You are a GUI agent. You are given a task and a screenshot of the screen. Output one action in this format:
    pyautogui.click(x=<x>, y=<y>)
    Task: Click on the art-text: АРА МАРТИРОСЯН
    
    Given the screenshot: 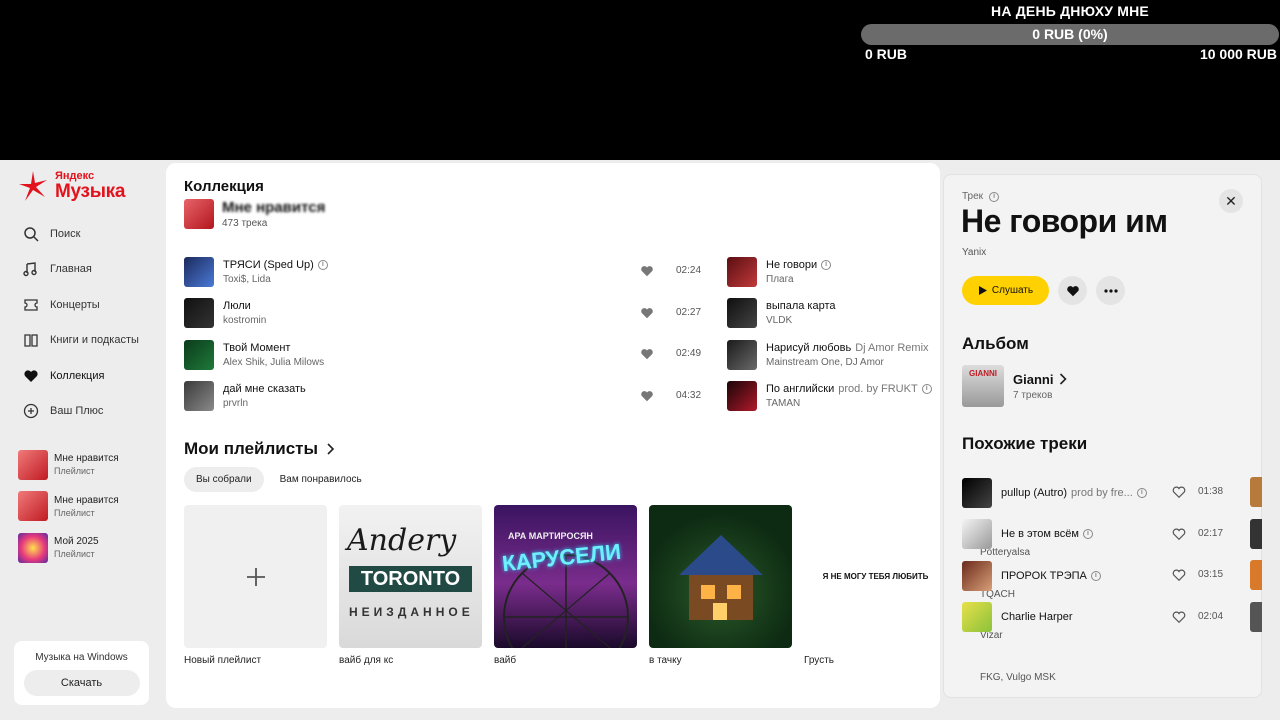 What is the action you would take?
    pyautogui.click(x=550, y=536)
    